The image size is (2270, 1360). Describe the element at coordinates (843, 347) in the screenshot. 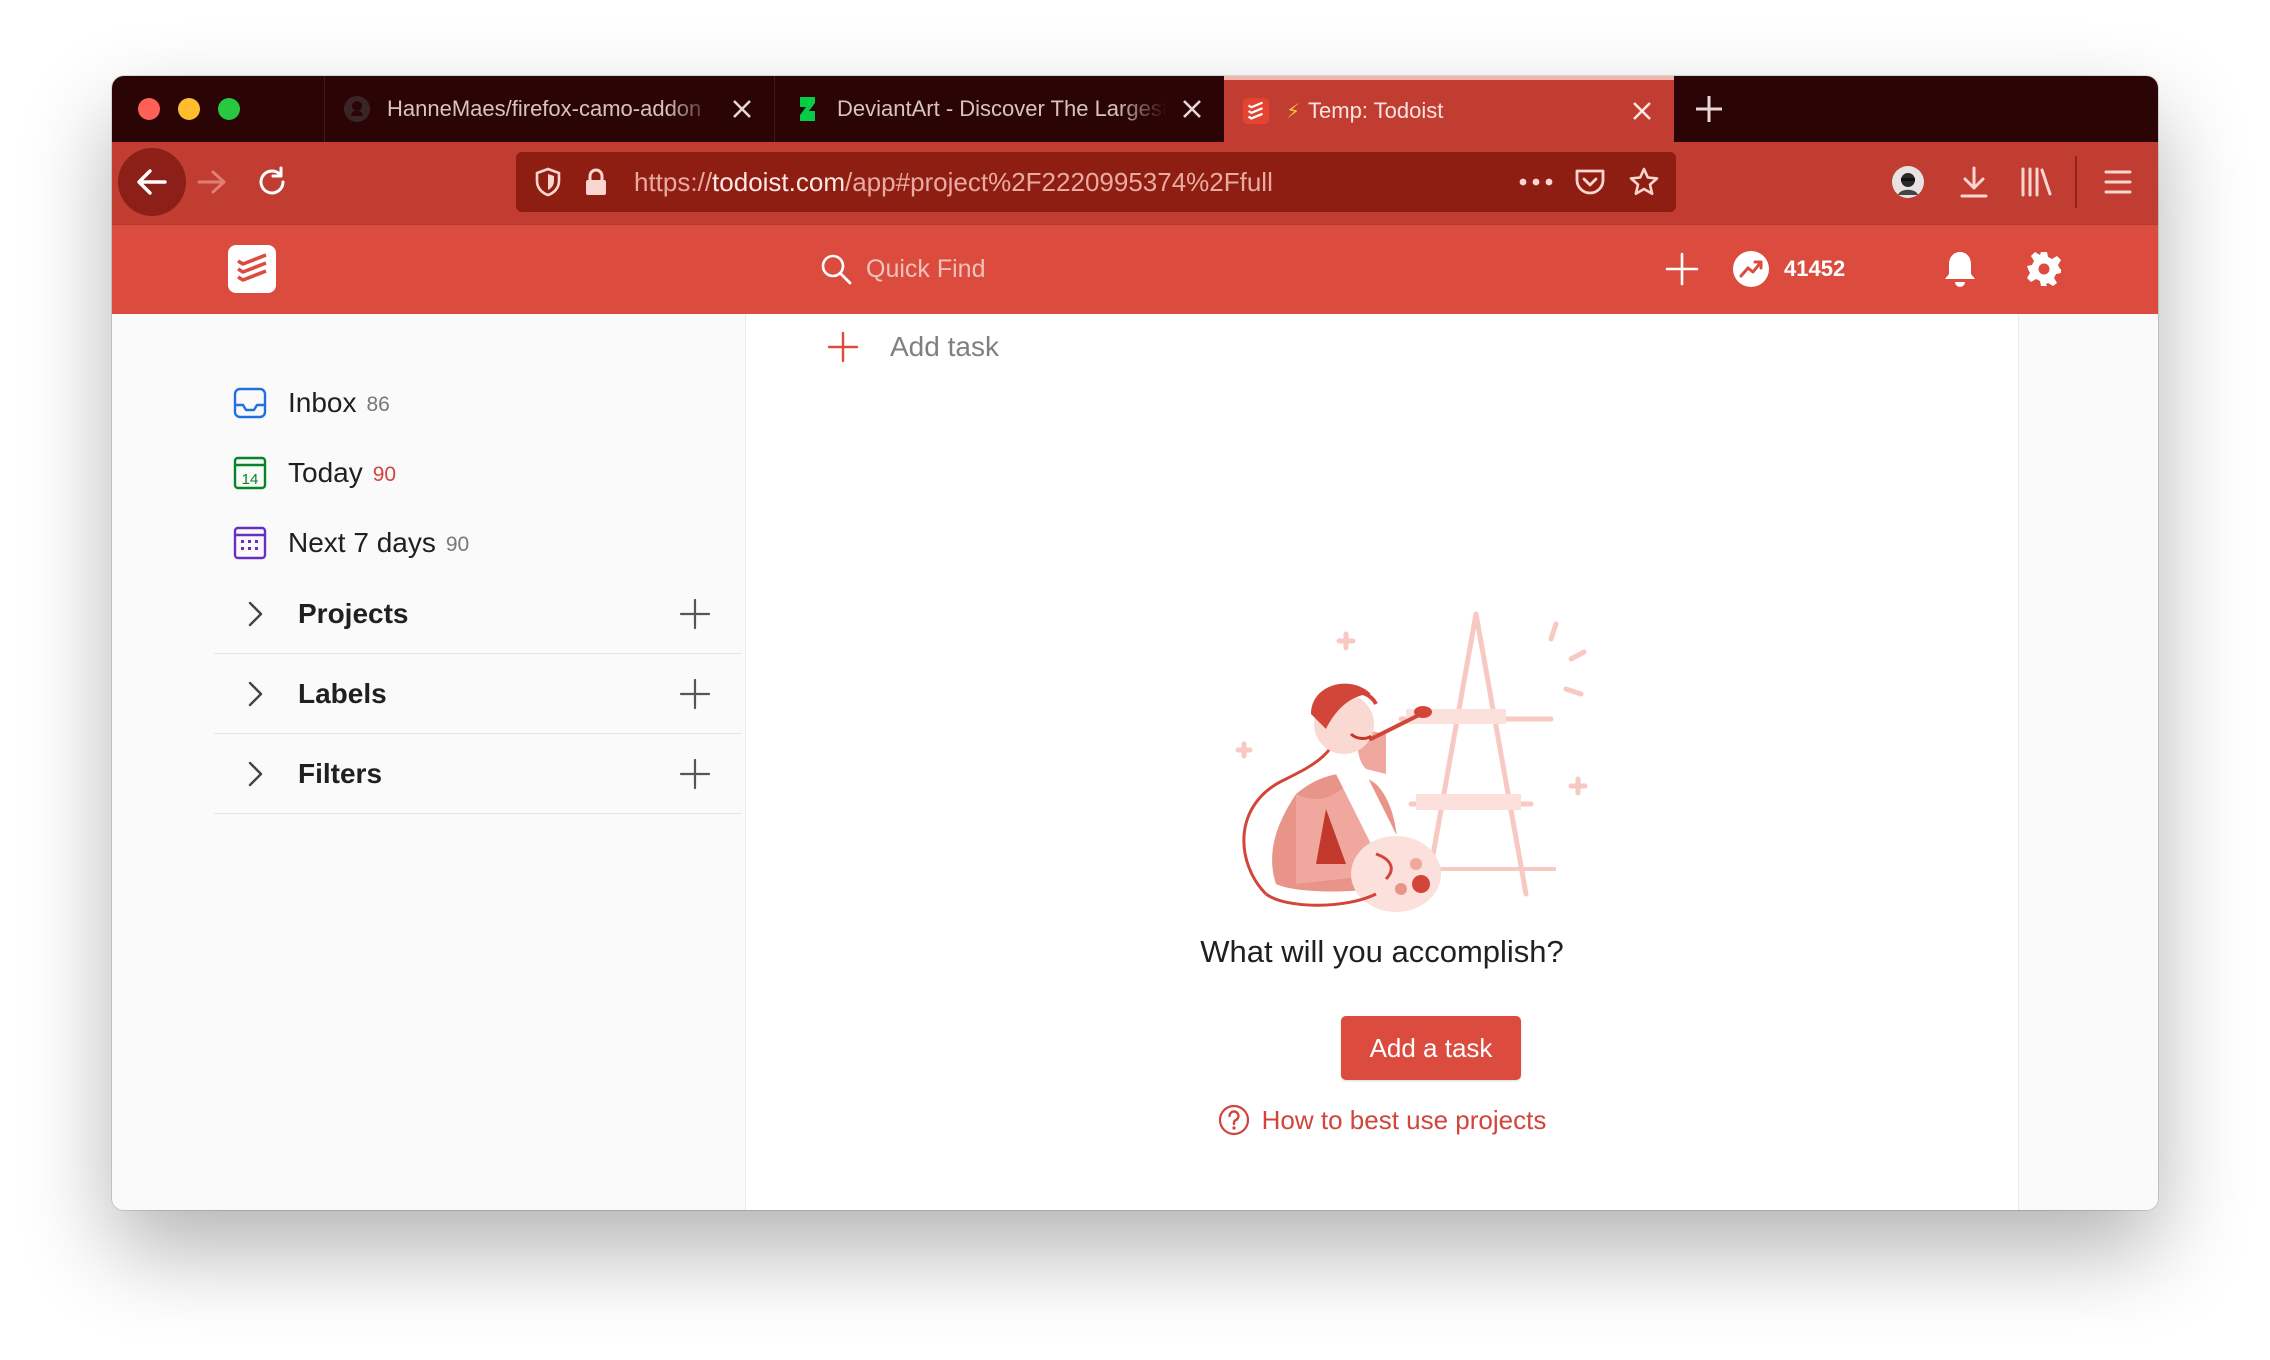

I see `plus-icon` at that location.